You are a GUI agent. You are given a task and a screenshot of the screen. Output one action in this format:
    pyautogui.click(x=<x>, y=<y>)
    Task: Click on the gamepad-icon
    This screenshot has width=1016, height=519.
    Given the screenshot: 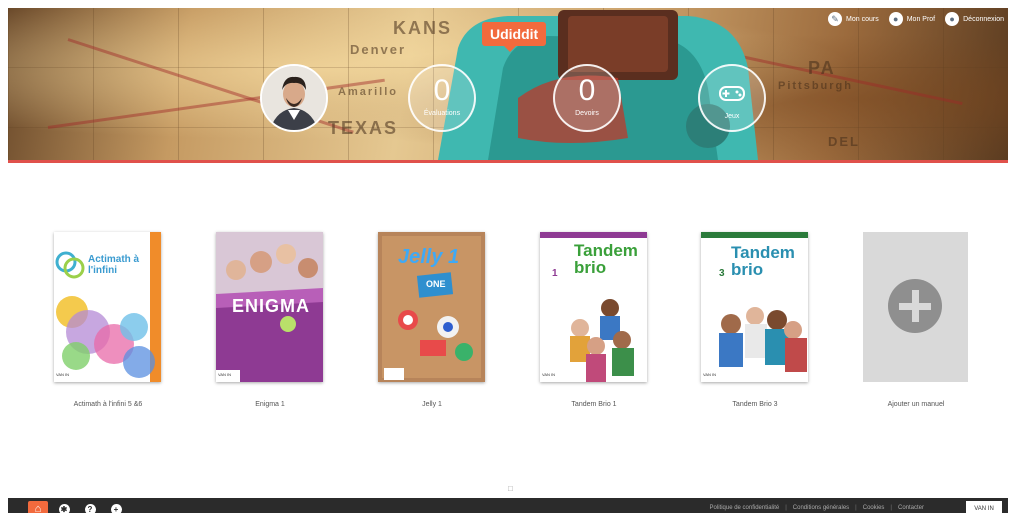 What is the action you would take?
    pyautogui.click(x=732, y=93)
    